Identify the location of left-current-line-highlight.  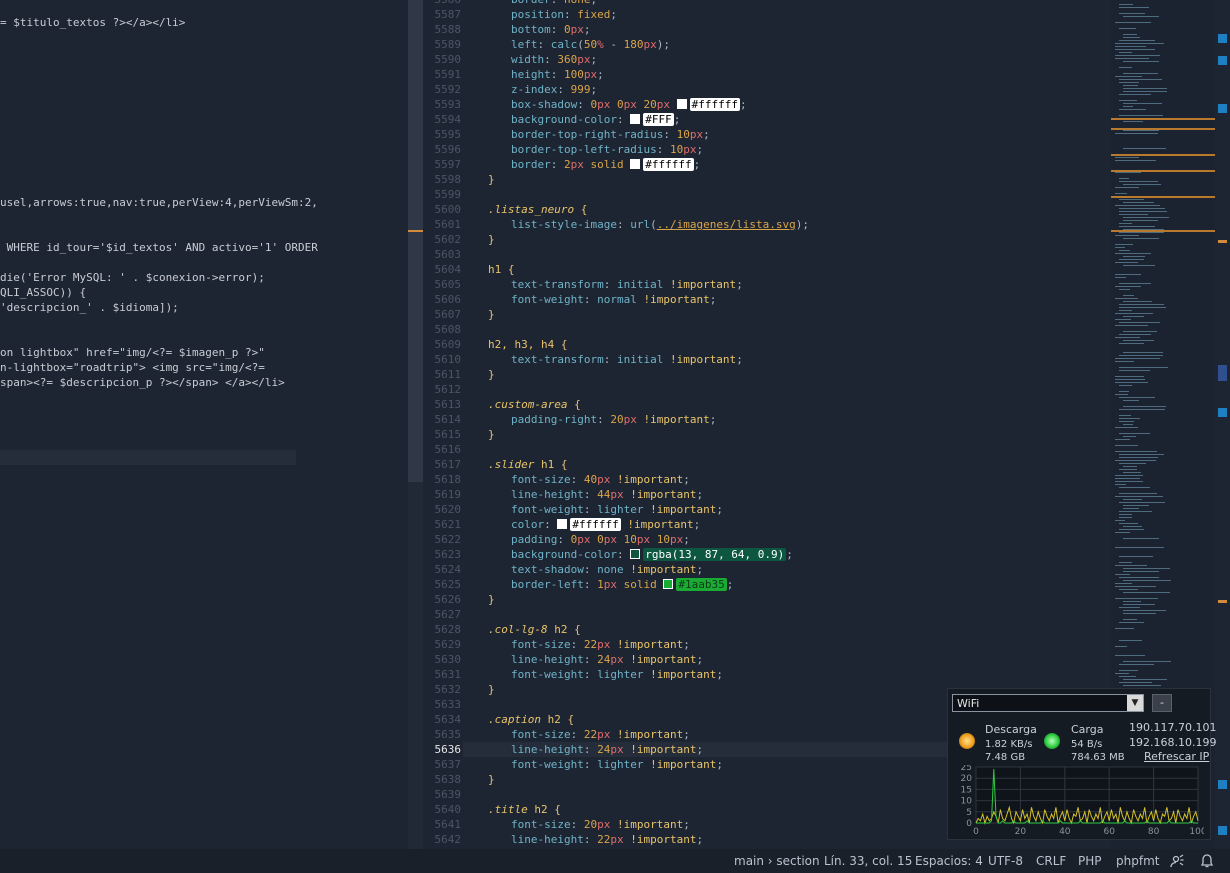
(148, 457).